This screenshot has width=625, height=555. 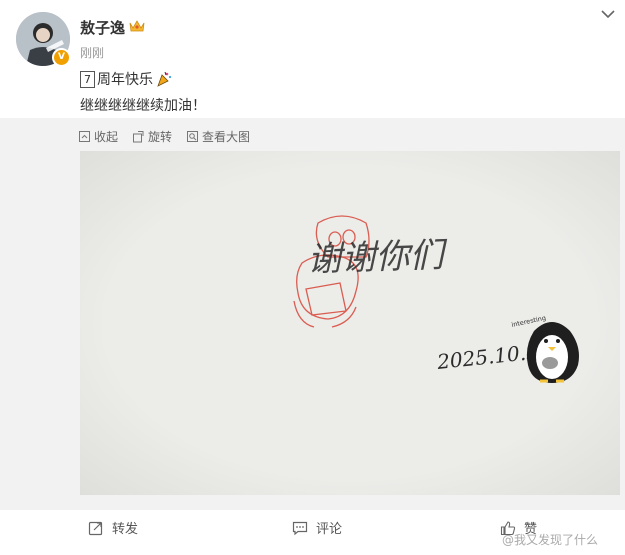 What do you see at coordinates (95, 528) in the screenshot?
I see `repost-icon` at bounding box center [95, 528].